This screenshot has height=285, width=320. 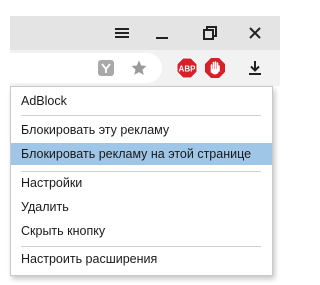 I want to click on menu-item-block-this-ad: Блокировать эту рекламу, so click(x=141, y=130).